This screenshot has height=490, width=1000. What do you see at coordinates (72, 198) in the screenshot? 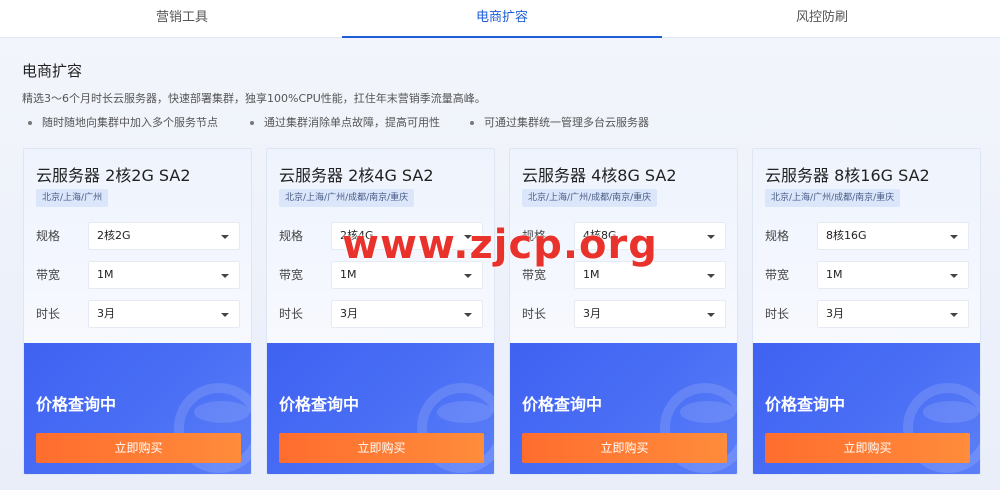
I see `region-tag: 北京/上海/广州` at bounding box center [72, 198].